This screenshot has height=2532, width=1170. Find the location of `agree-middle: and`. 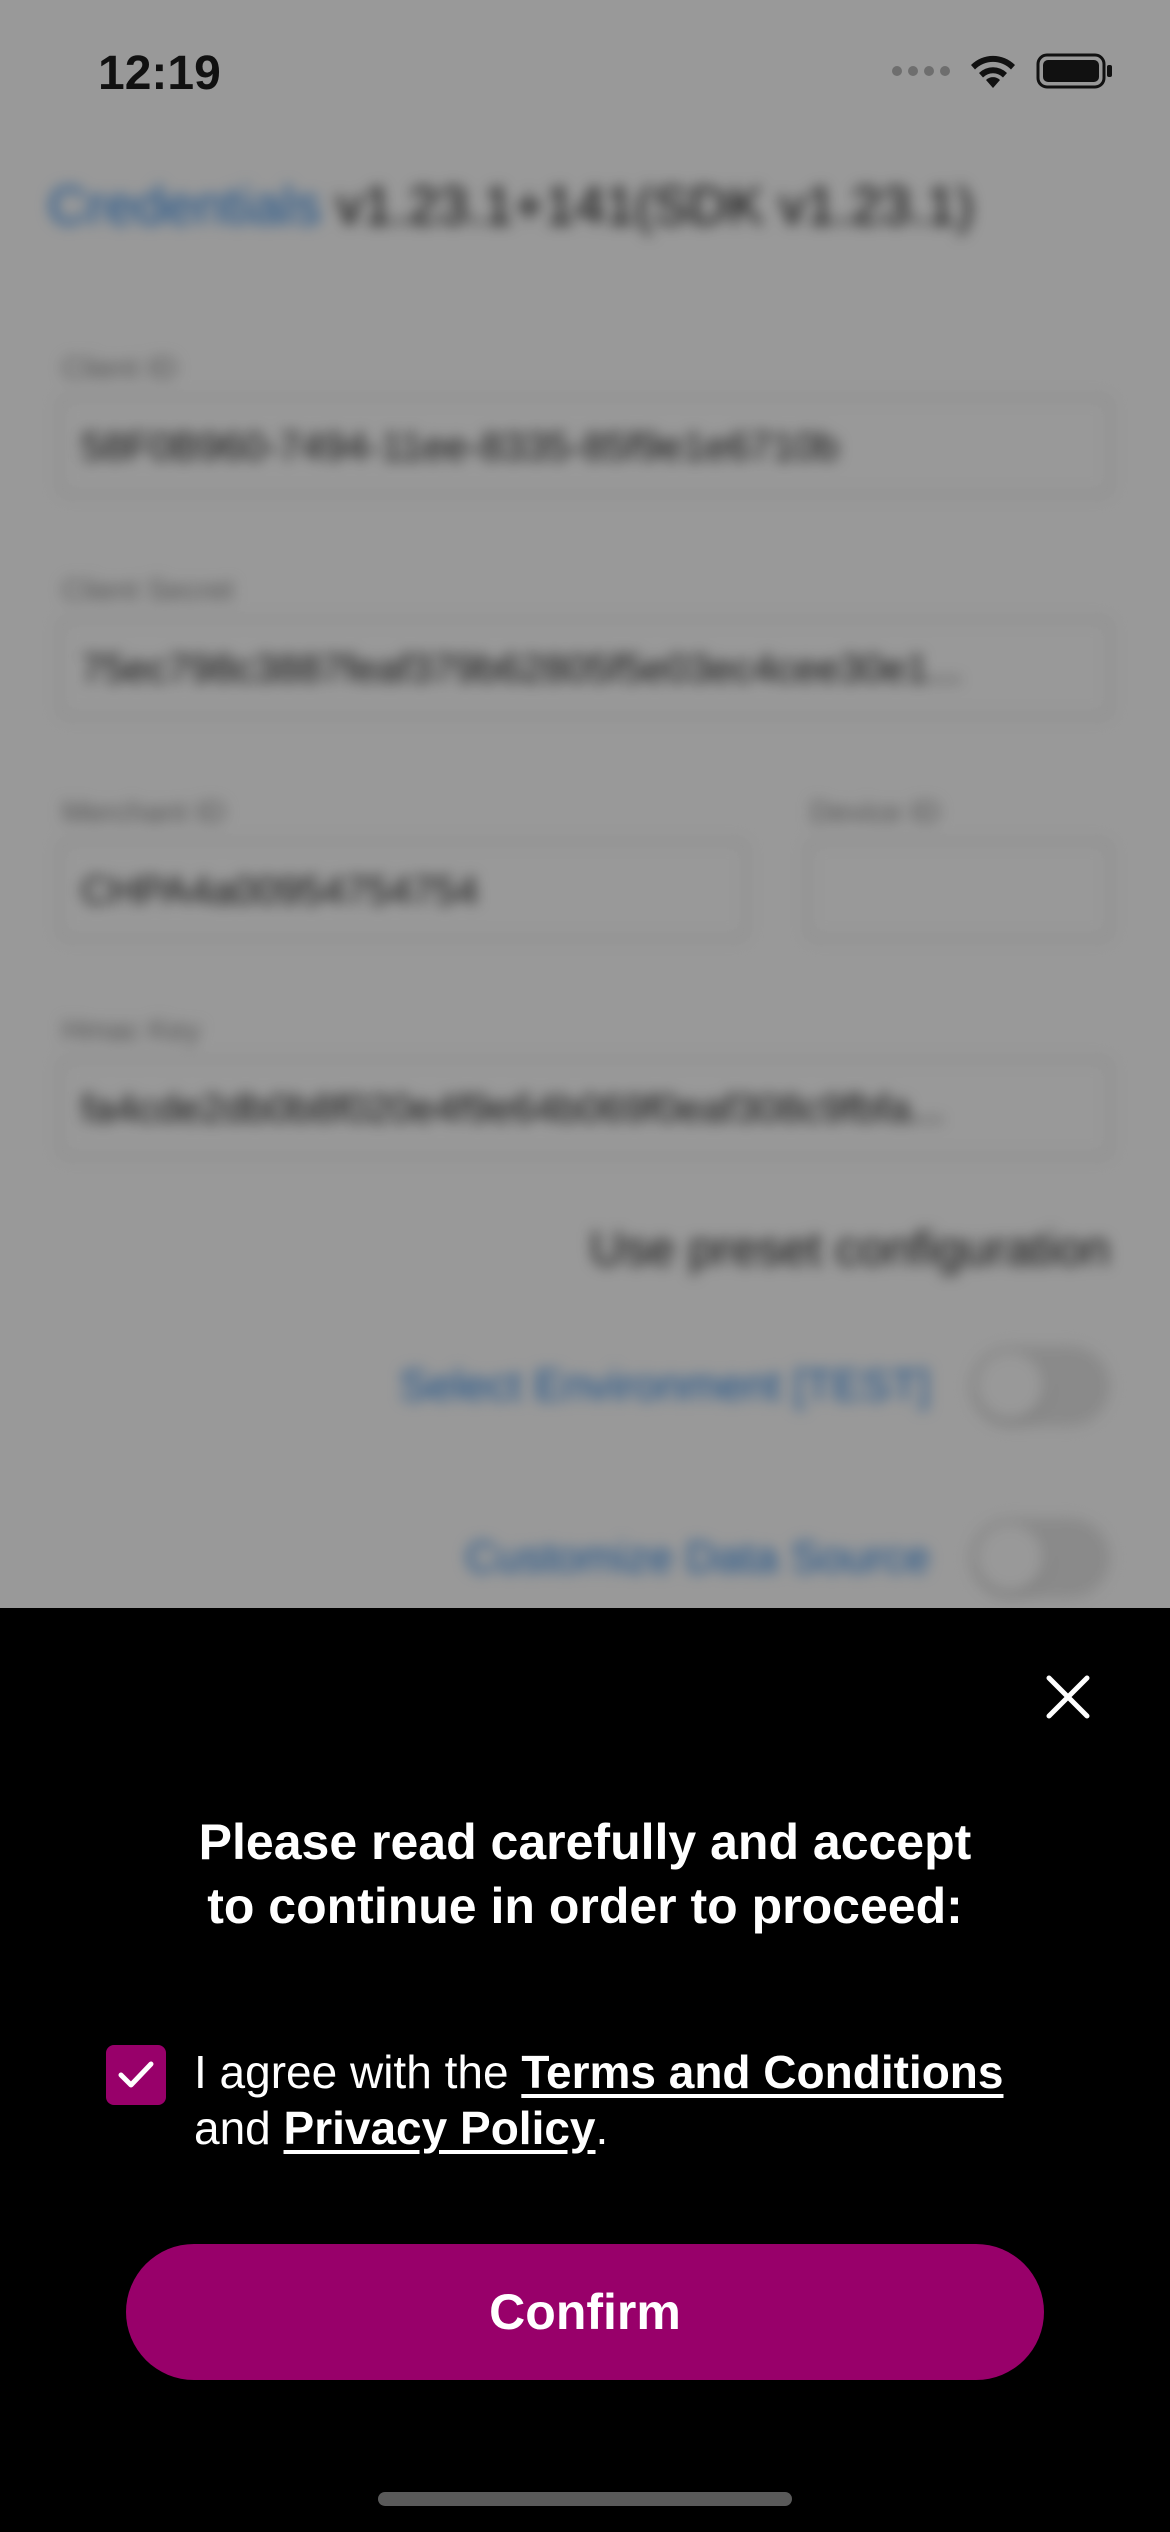

agree-middle: and is located at coordinates (239, 2128).